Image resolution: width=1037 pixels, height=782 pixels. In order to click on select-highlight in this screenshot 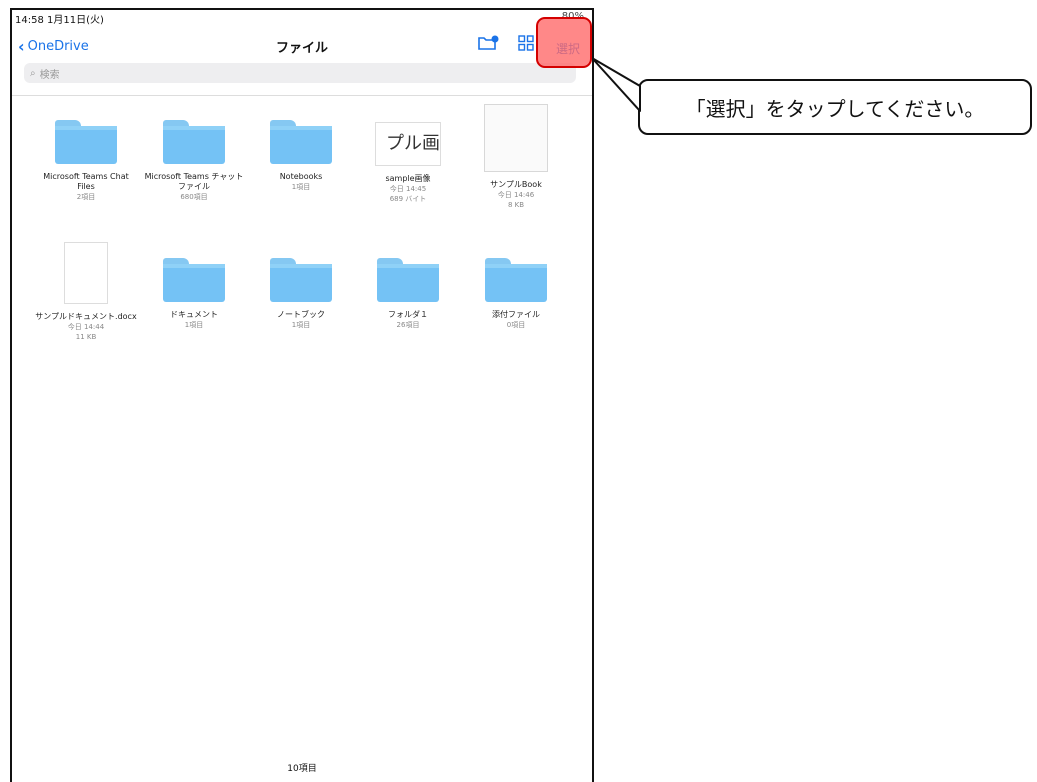, I will do `click(564, 42)`.